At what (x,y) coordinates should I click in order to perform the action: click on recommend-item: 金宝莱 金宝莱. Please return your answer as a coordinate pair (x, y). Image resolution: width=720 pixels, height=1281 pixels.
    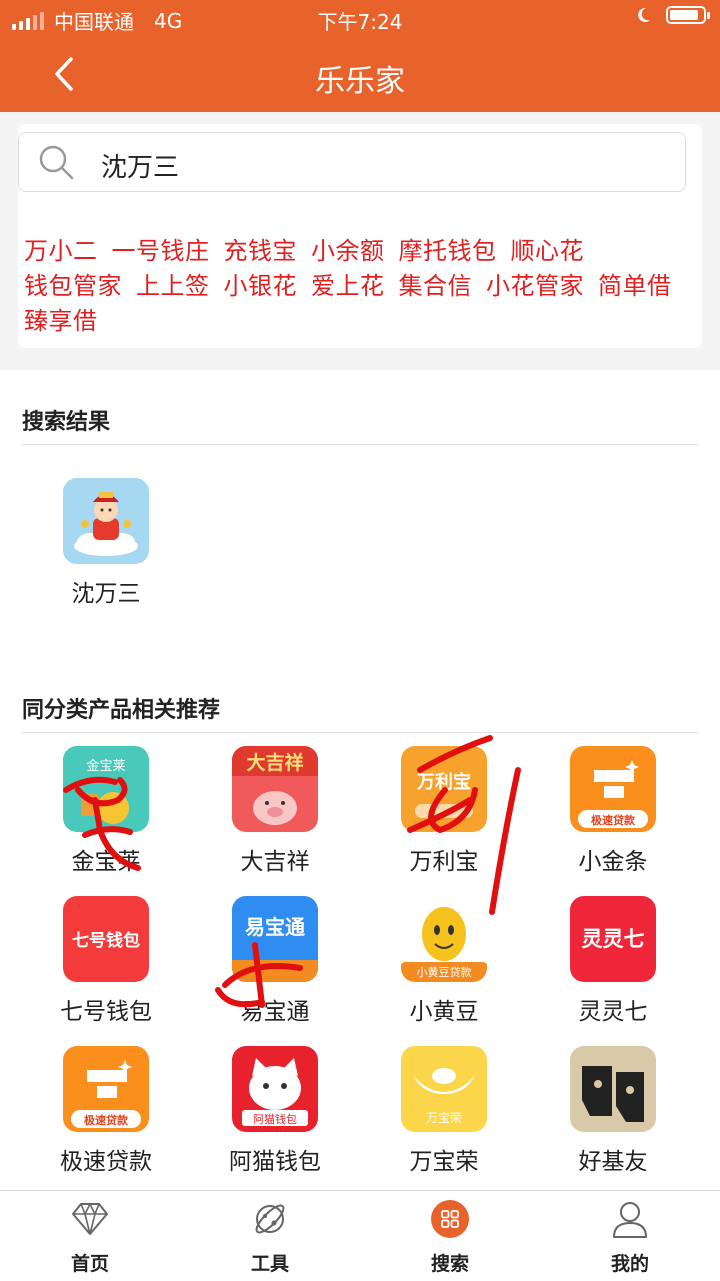
    Looking at the image, I should click on (106, 811).